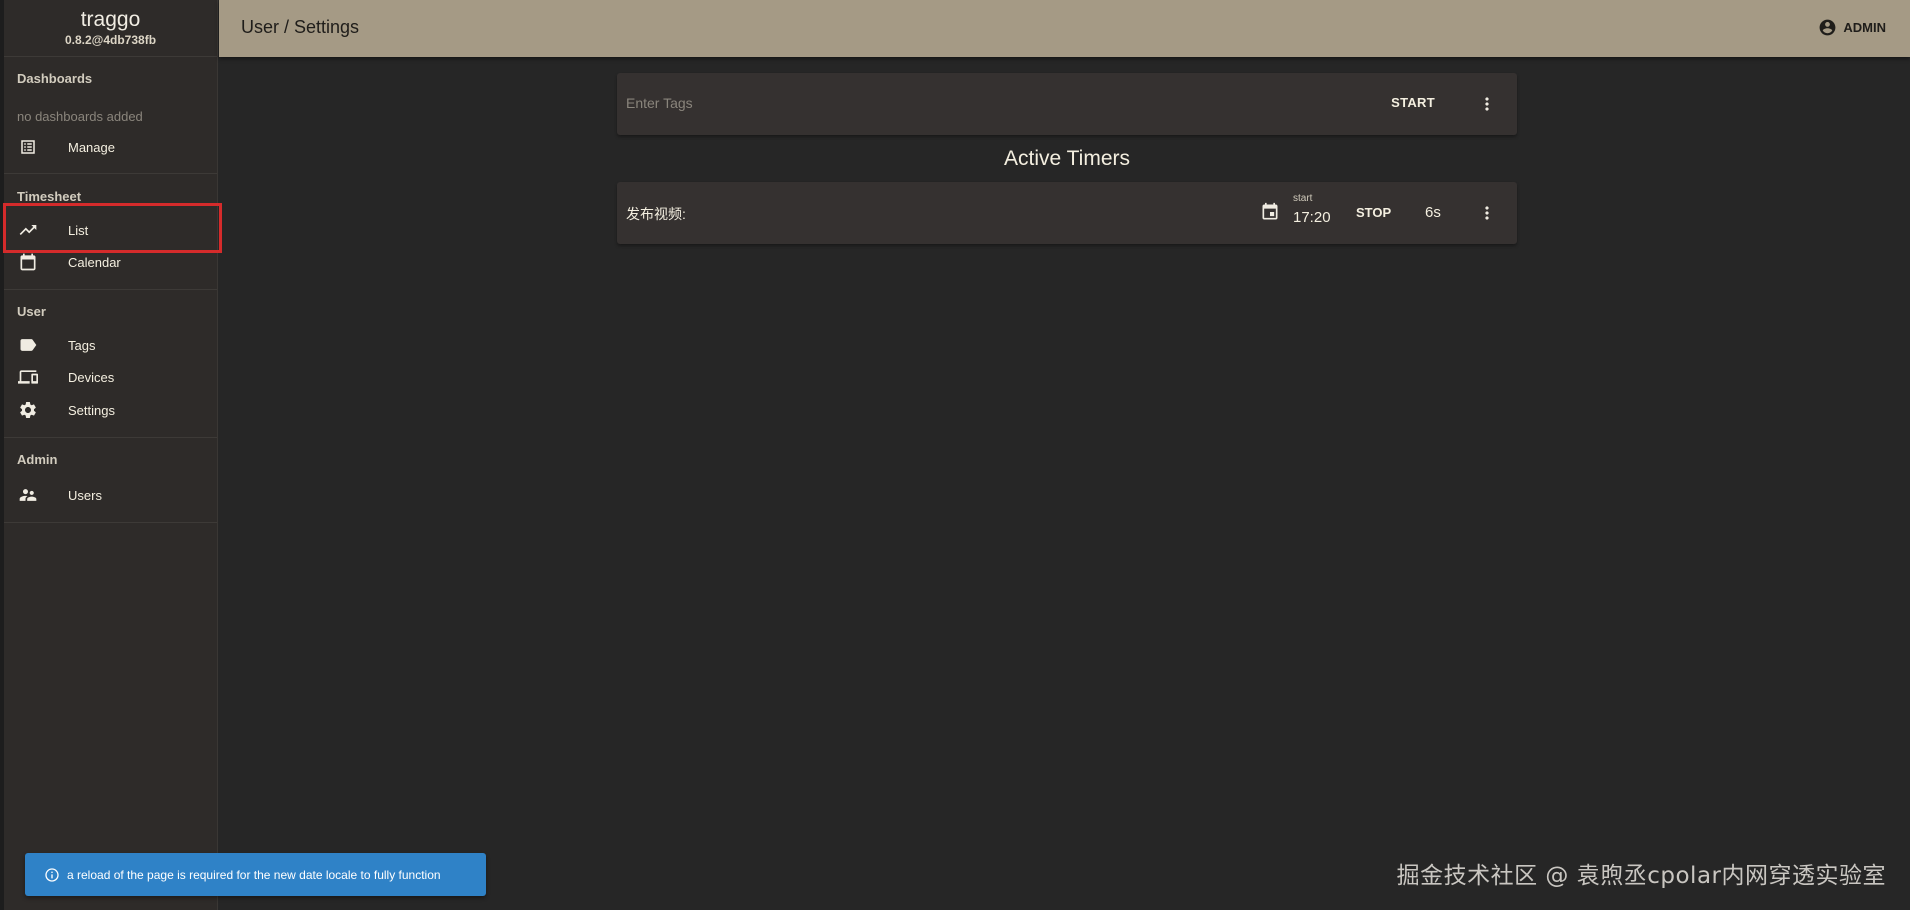  Describe the element at coordinates (110, 40) in the screenshot. I see `app-version: 0.8.2@4db738fb` at that location.